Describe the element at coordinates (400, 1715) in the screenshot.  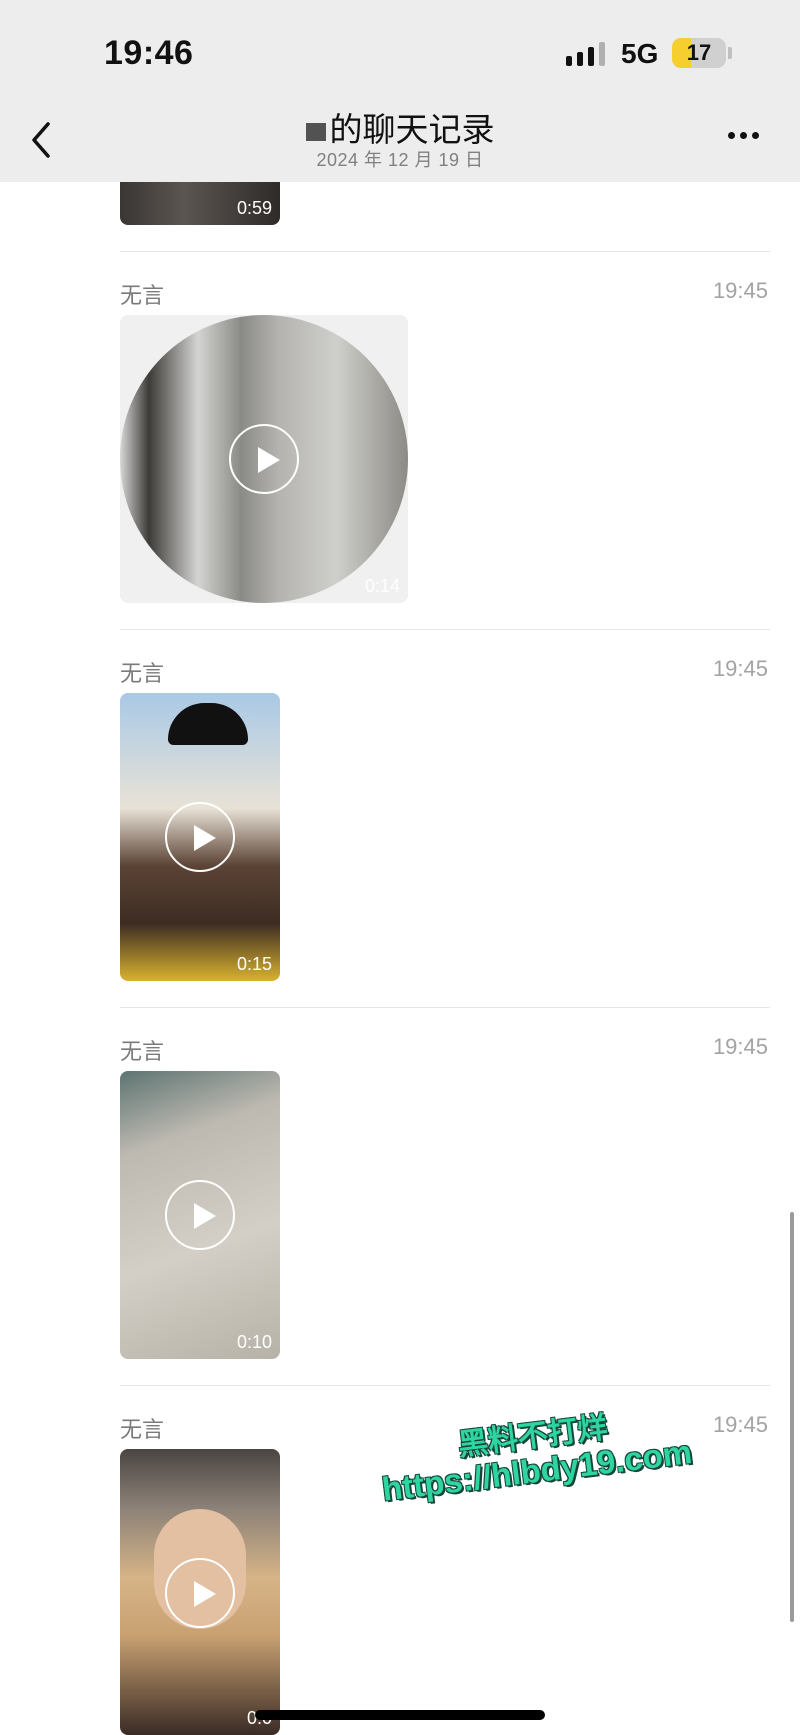
I see `home-indicator` at that location.